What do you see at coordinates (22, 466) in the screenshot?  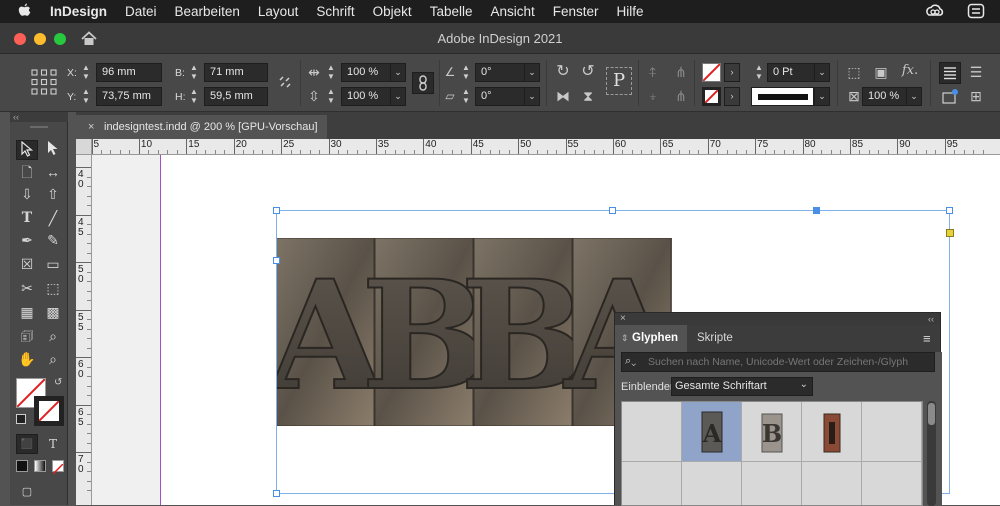 I see `apply-color-icon` at bounding box center [22, 466].